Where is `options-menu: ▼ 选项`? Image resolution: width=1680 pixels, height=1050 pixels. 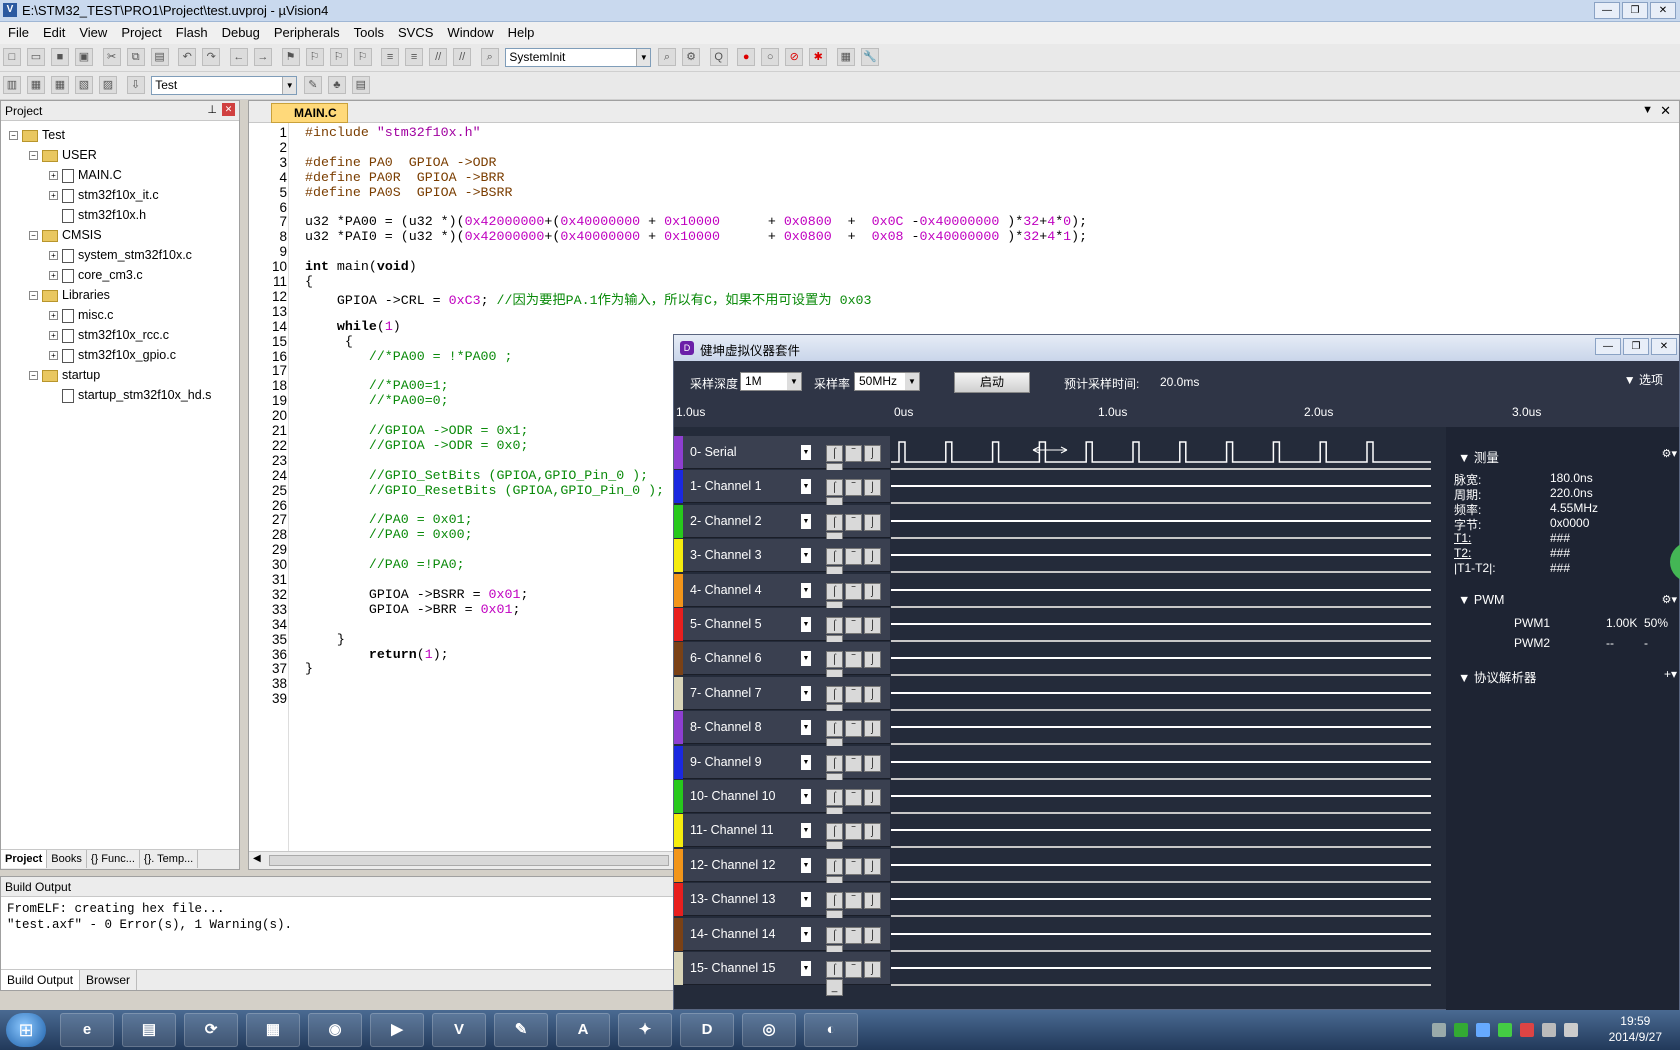
options-menu: ▼ 选项 is located at coordinates (1643, 379).